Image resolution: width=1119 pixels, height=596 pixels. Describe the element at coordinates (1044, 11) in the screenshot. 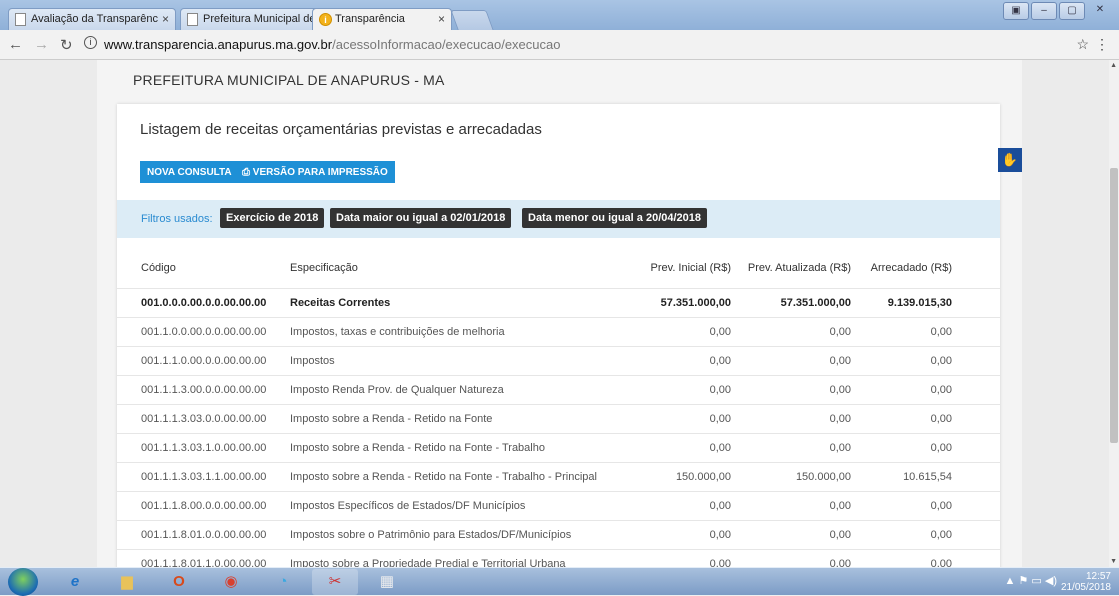

I see `minimize-button: –` at that location.